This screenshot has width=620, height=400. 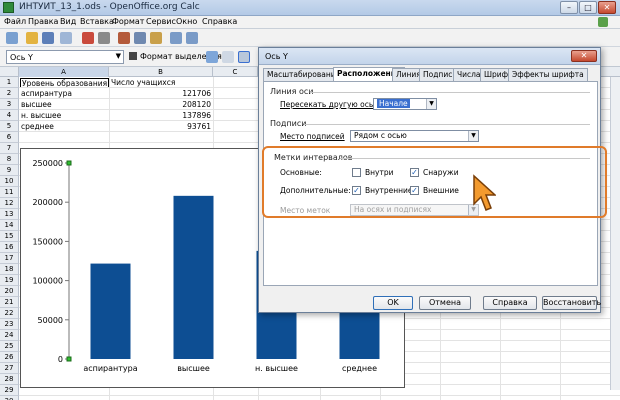 What do you see at coordinates (88, 38) in the screenshot?
I see `pdf-export-icon` at bounding box center [88, 38].